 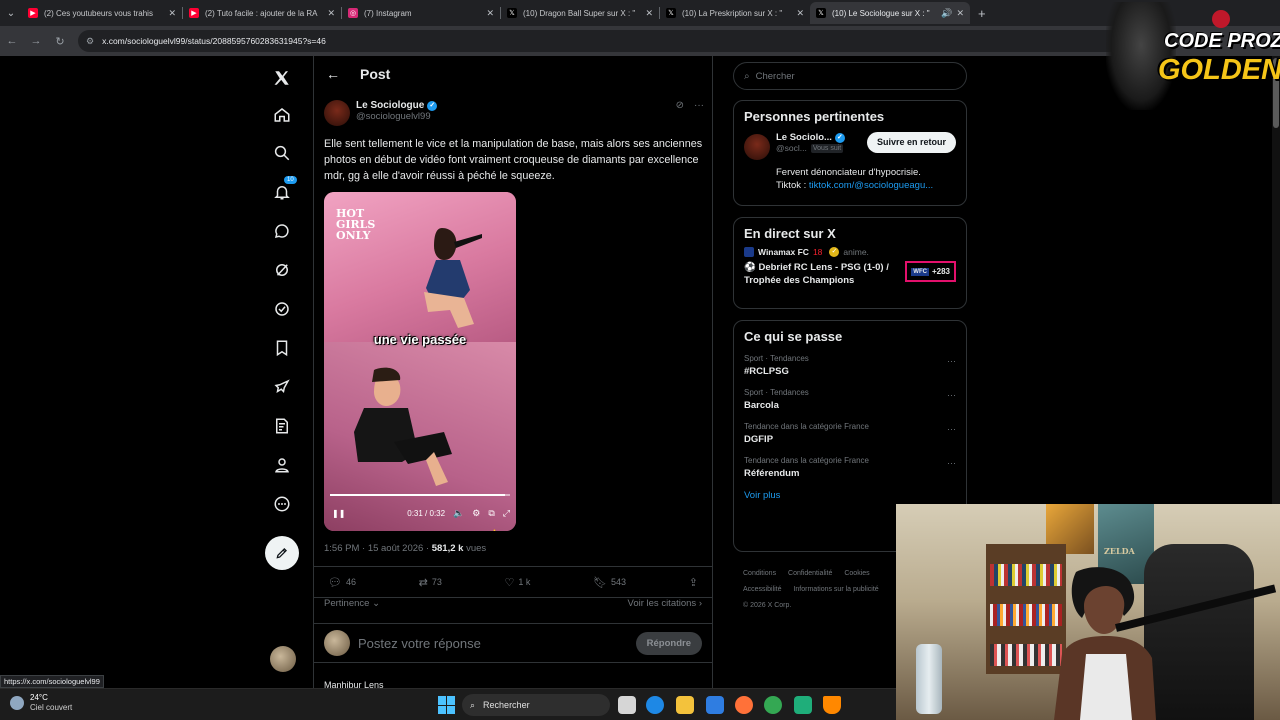 What do you see at coordinates (850, 76) in the screenshot?
I see `search-input: ⌕ Chercher` at bounding box center [850, 76].